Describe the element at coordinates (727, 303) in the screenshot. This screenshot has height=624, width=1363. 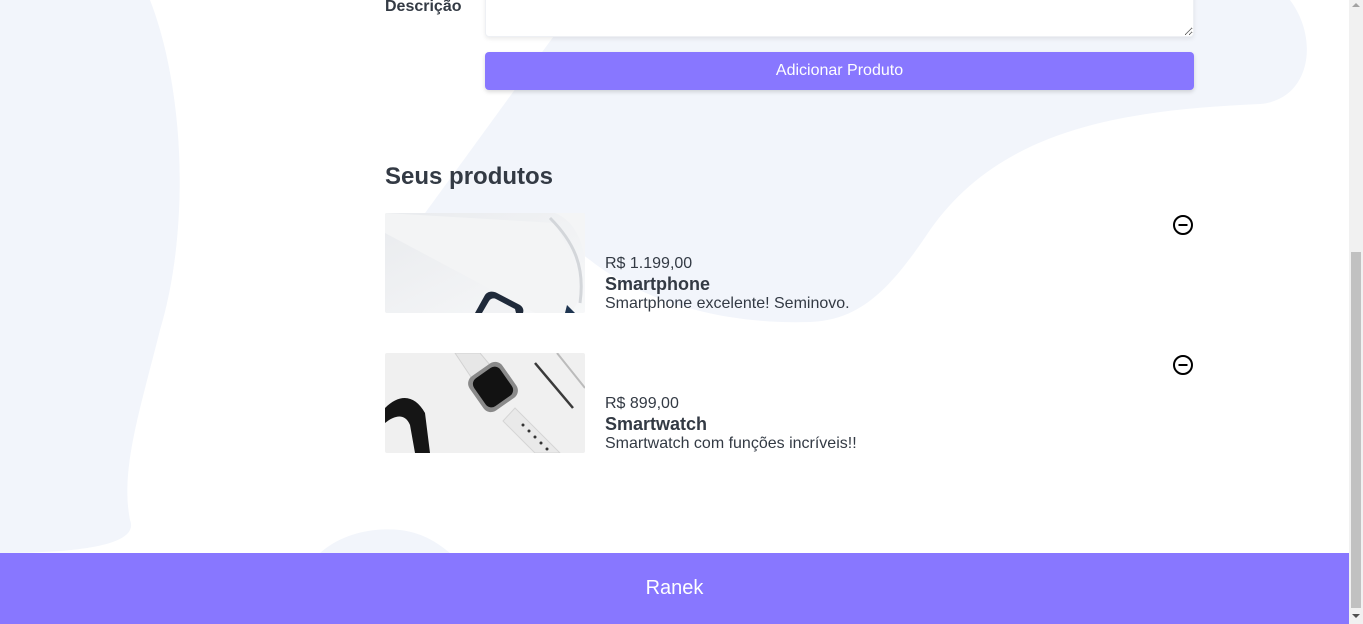
I see `product-description: Smartphone excelente! Seminovo.` at that location.